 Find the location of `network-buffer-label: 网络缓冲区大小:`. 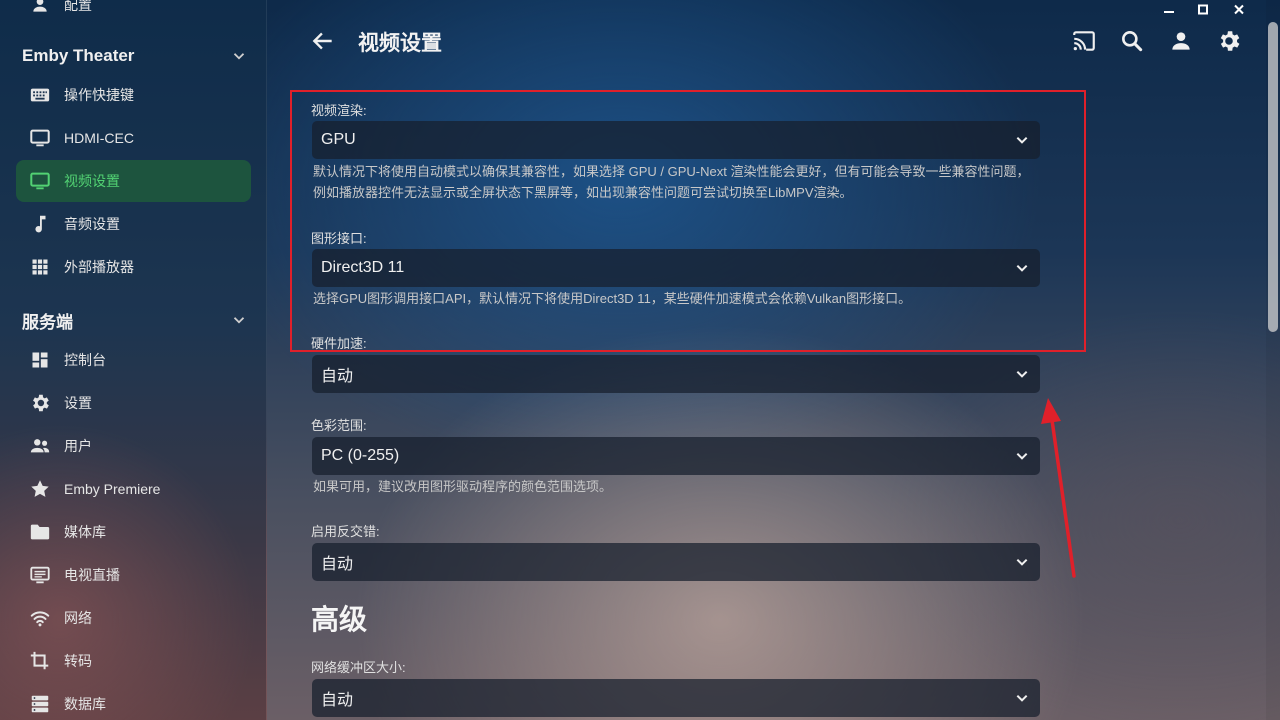

network-buffer-label: 网络缓冲区大小: is located at coordinates (358, 667).